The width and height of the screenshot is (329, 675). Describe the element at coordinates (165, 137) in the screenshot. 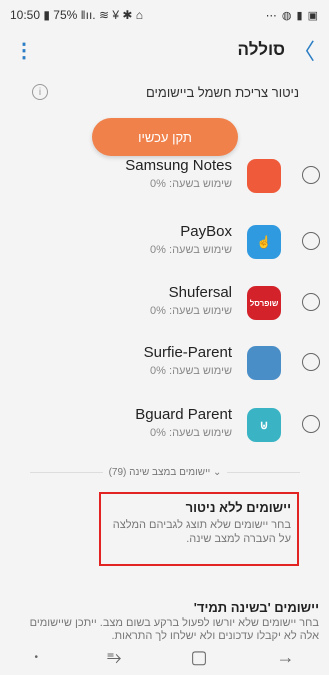

I see `fix-now-button: תקן עכשיו` at that location.